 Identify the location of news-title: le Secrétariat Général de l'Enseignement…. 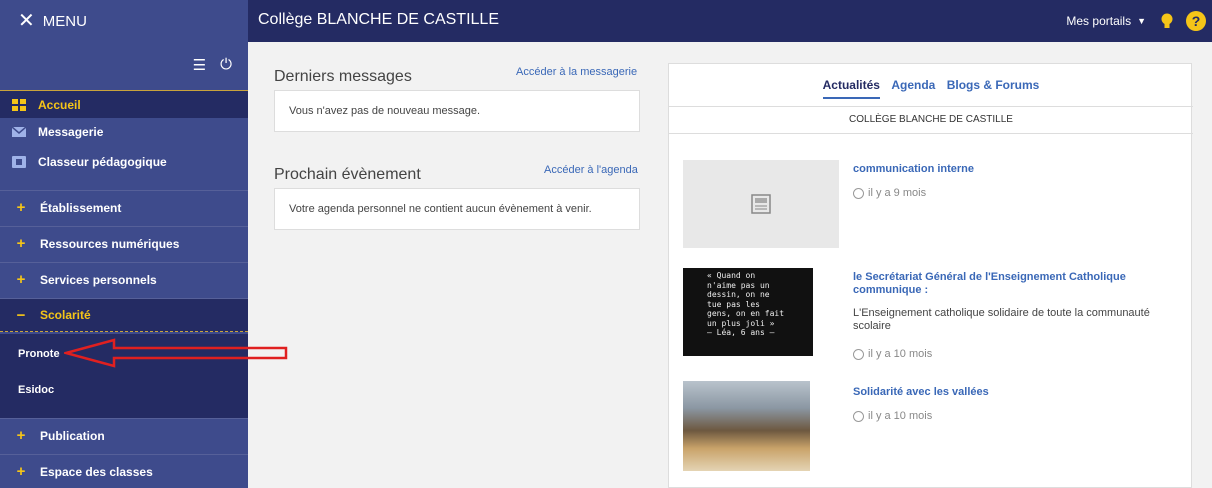
(1018, 284).